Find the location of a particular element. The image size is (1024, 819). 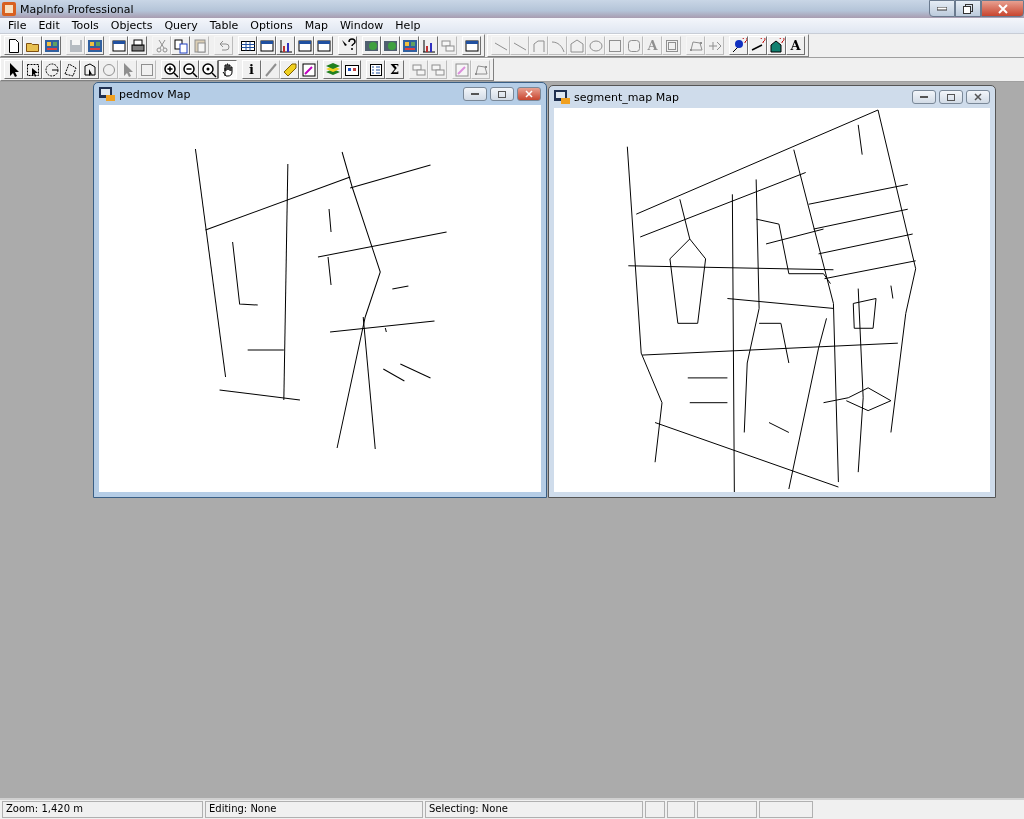

line-query-icon is located at coordinates (757, 45).